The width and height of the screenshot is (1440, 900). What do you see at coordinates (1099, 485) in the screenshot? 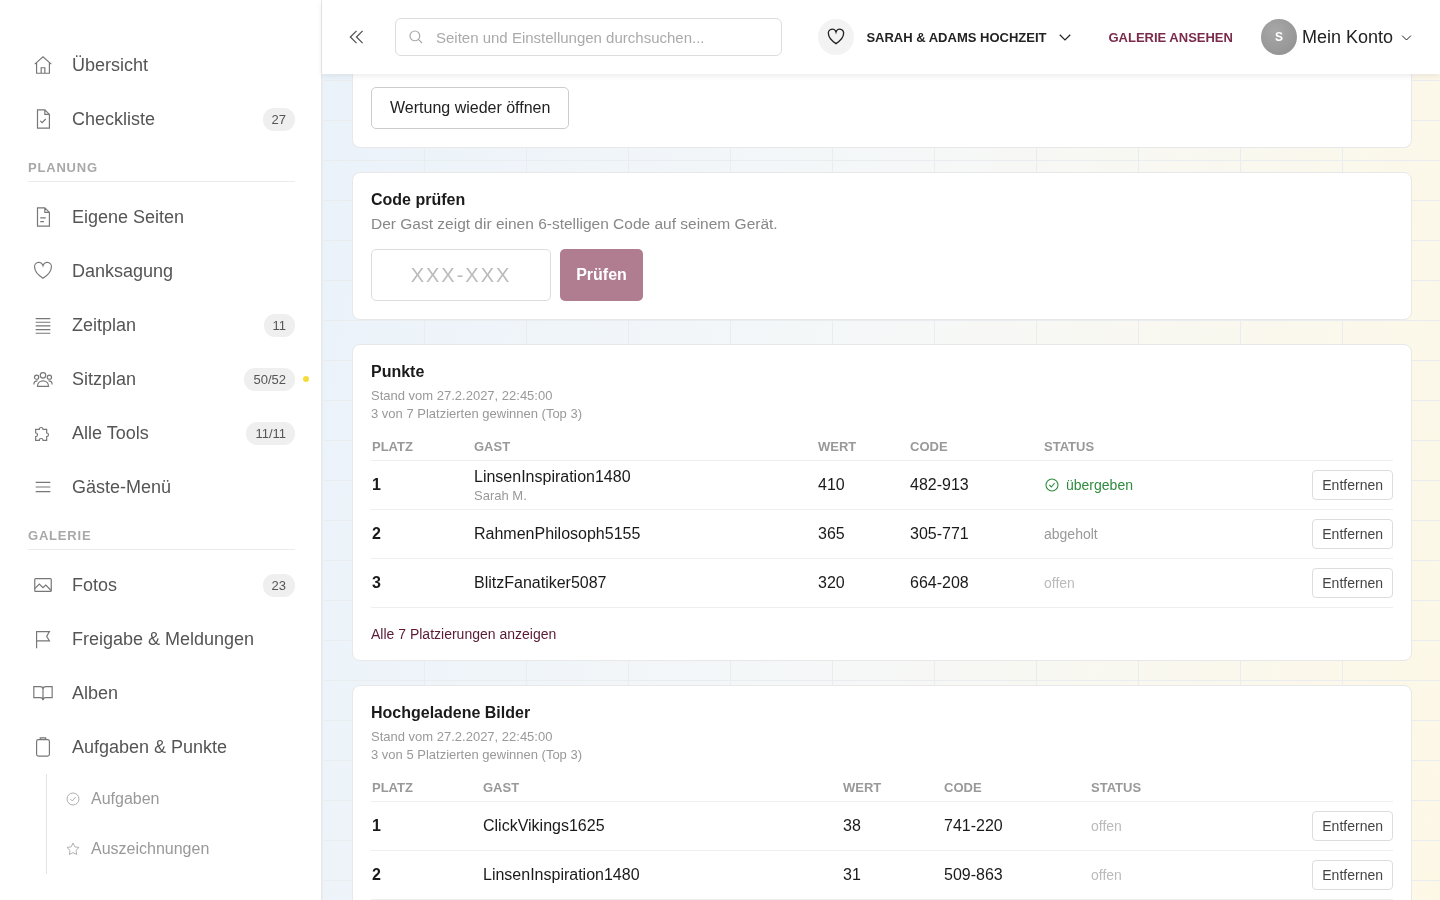
I see `status-text: übergeben` at bounding box center [1099, 485].